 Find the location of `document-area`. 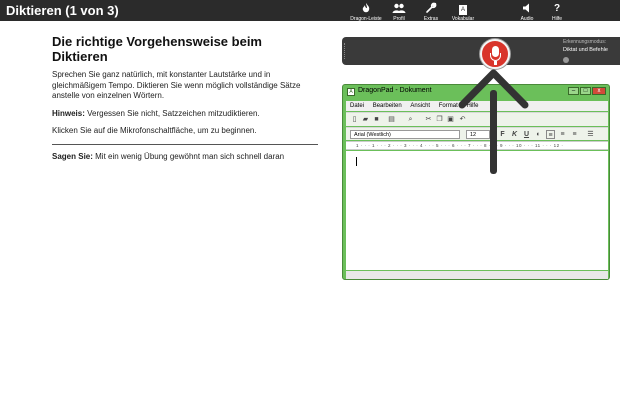

document-area is located at coordinates (477, 210).